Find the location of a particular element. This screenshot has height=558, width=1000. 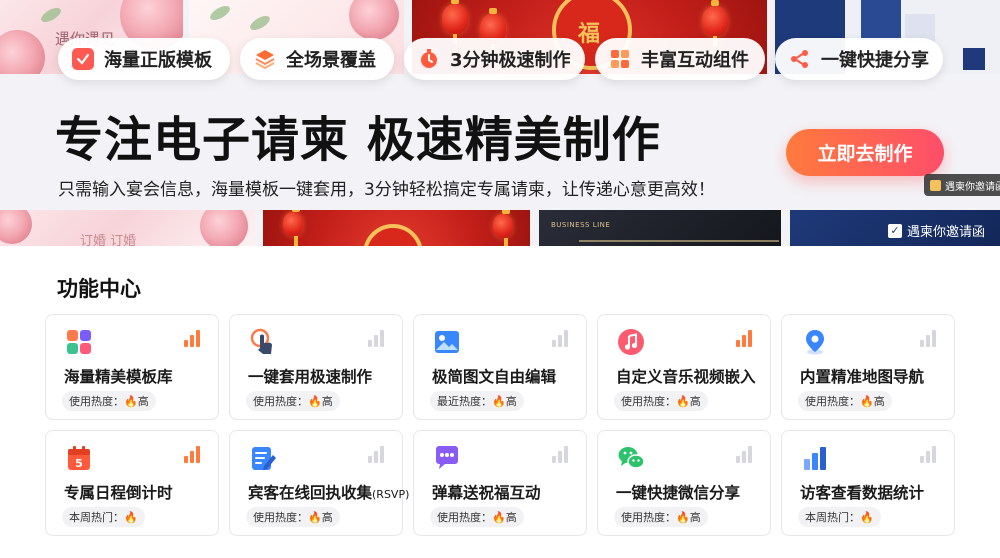

feature-title: 自定义音乐视频嵌入 is located at coordinates (686, 377).